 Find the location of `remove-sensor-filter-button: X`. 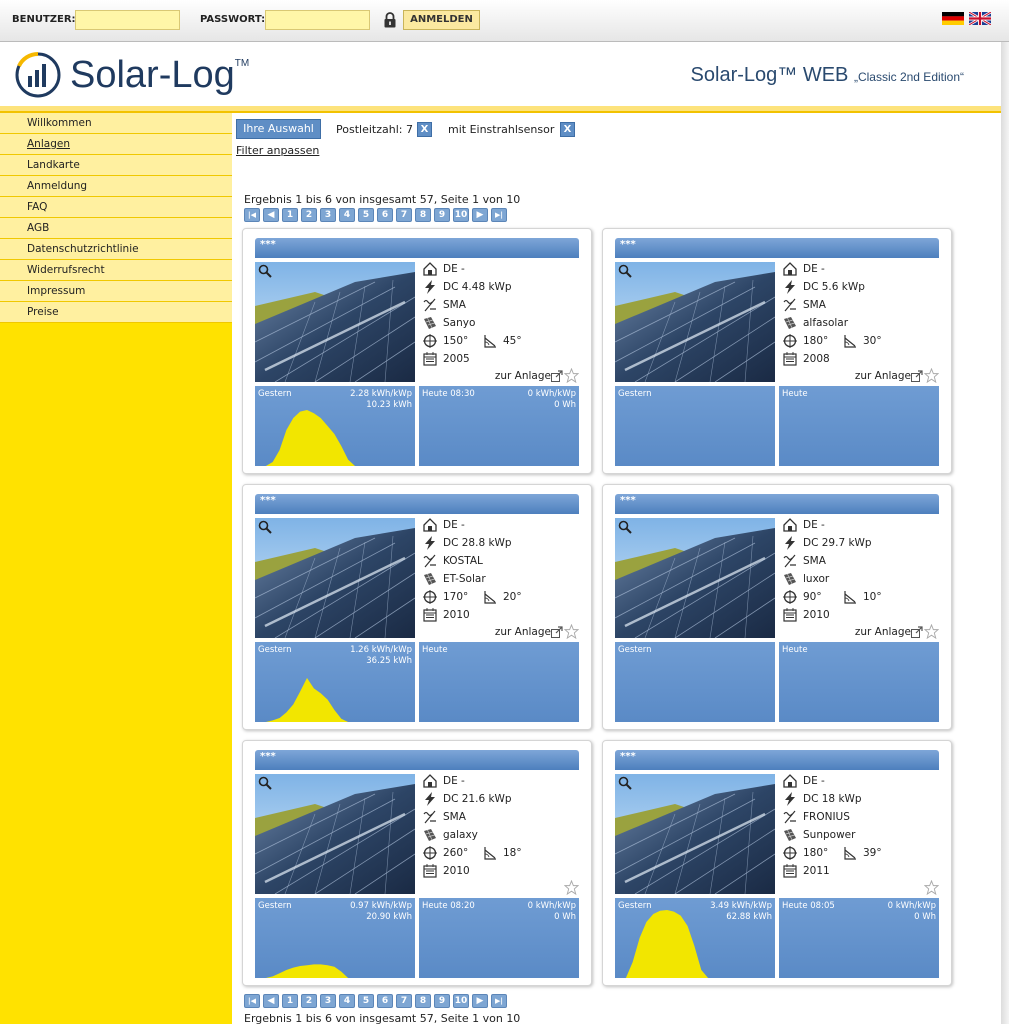

remove-sensor-filter-button: X is located at coordinates (567, 129).